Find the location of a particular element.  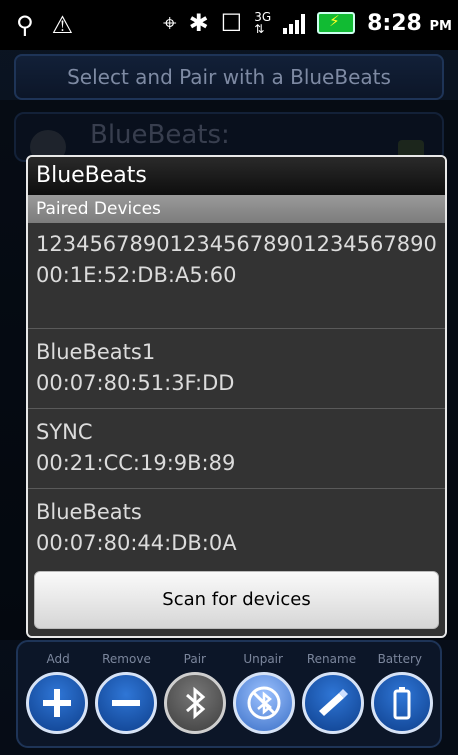

device-address: 00:07:80:51:3F:DD is located at coordinates (135, 383).